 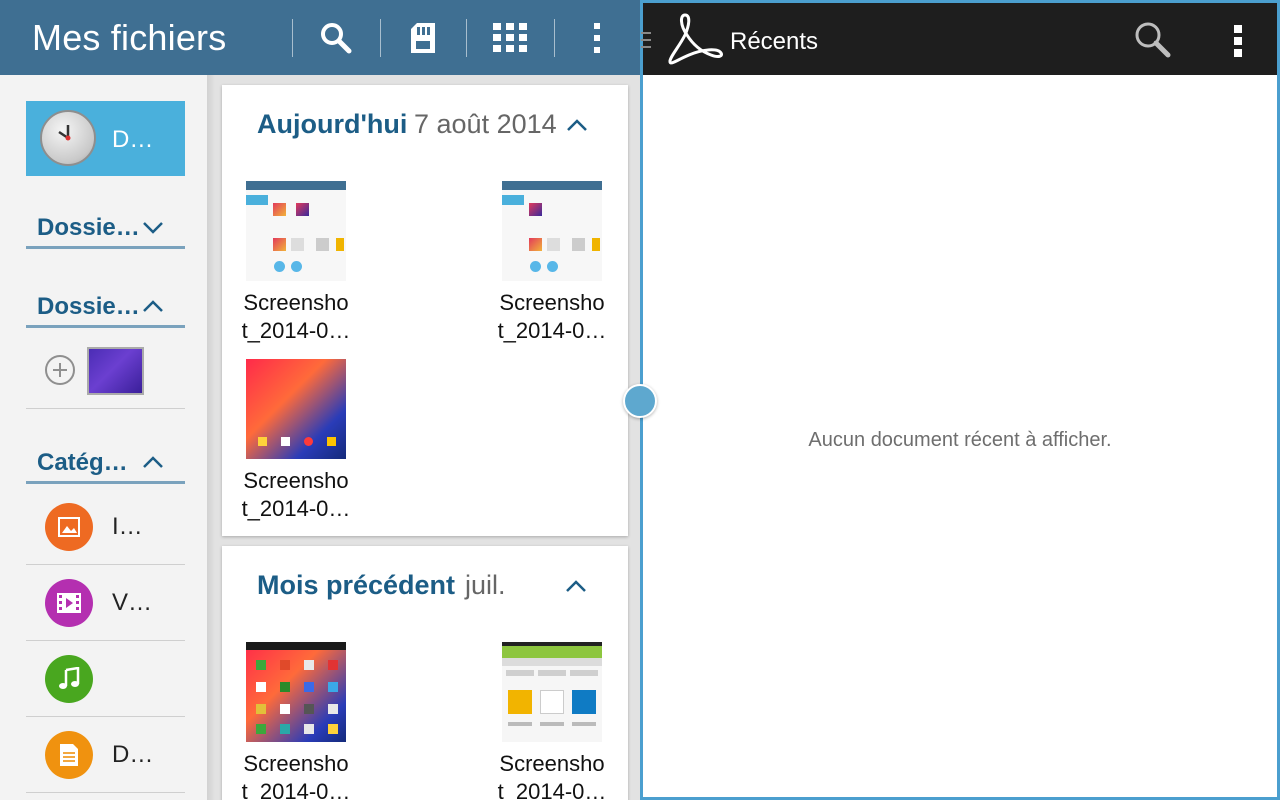 I want to click on group-date: juil., so click(x=485, y=585).